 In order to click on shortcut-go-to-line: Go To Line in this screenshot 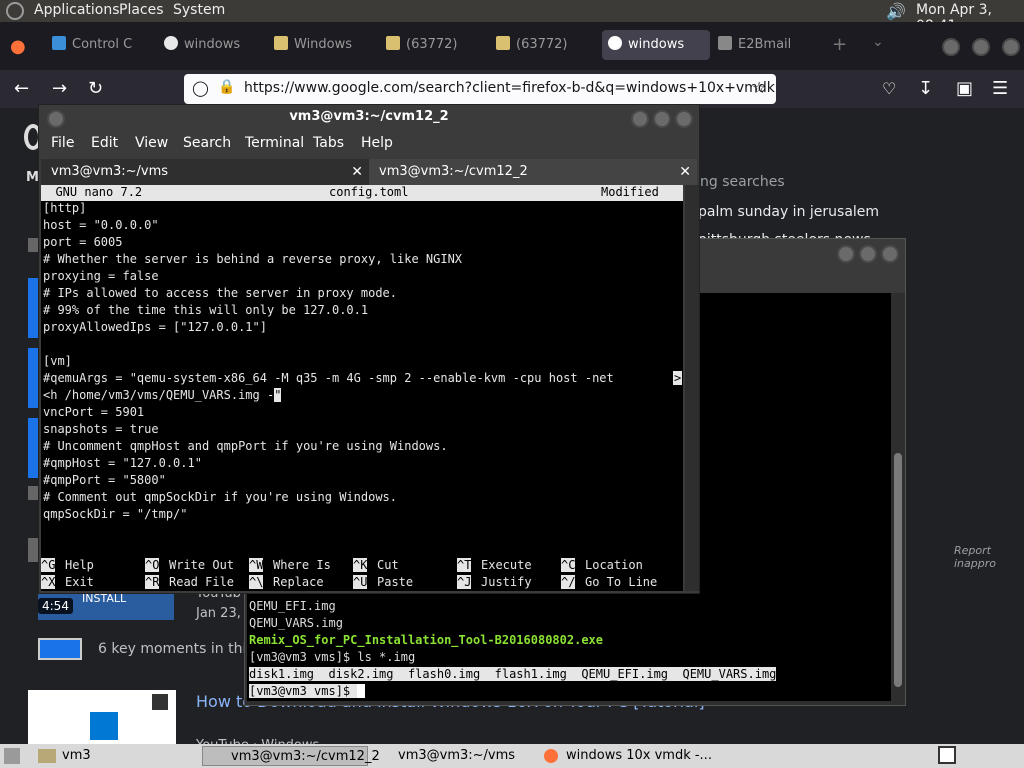, I will do `click(621, 582)`.